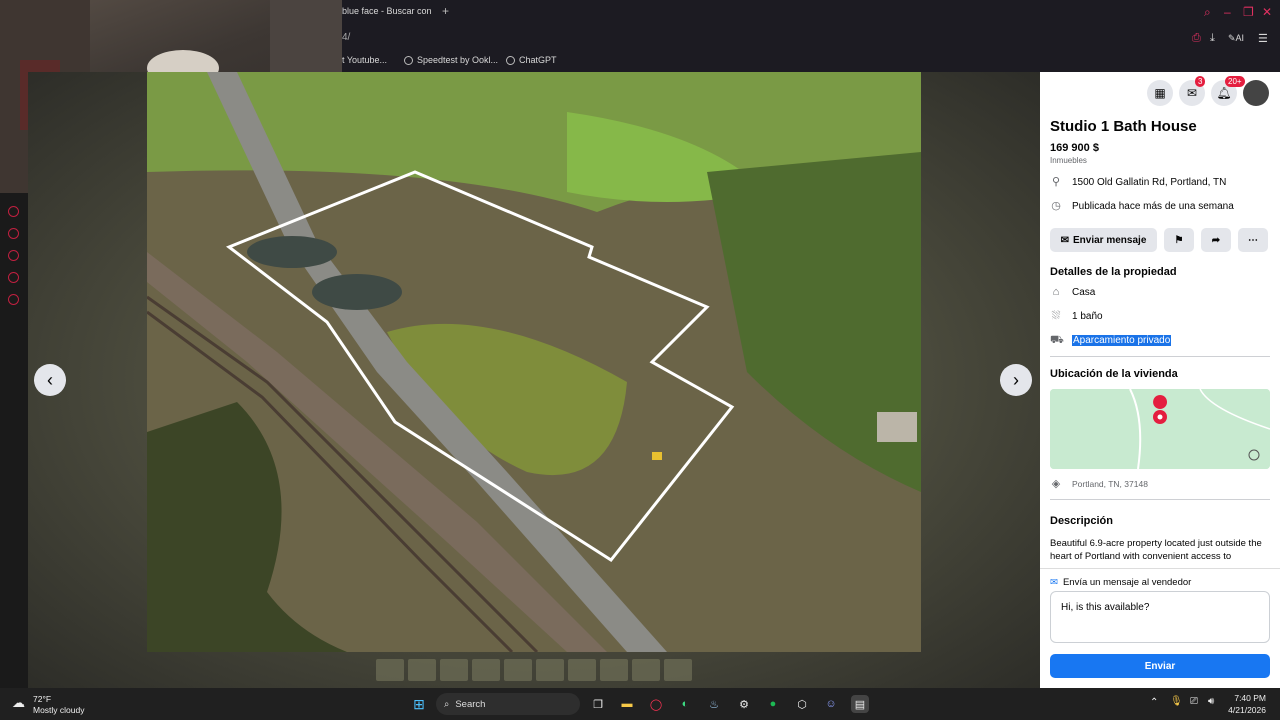 The height and width of the screenshot is (720, 1280). I want to click on detail-item: ⛟ Aparcamiento privado, so click(1111, 340).